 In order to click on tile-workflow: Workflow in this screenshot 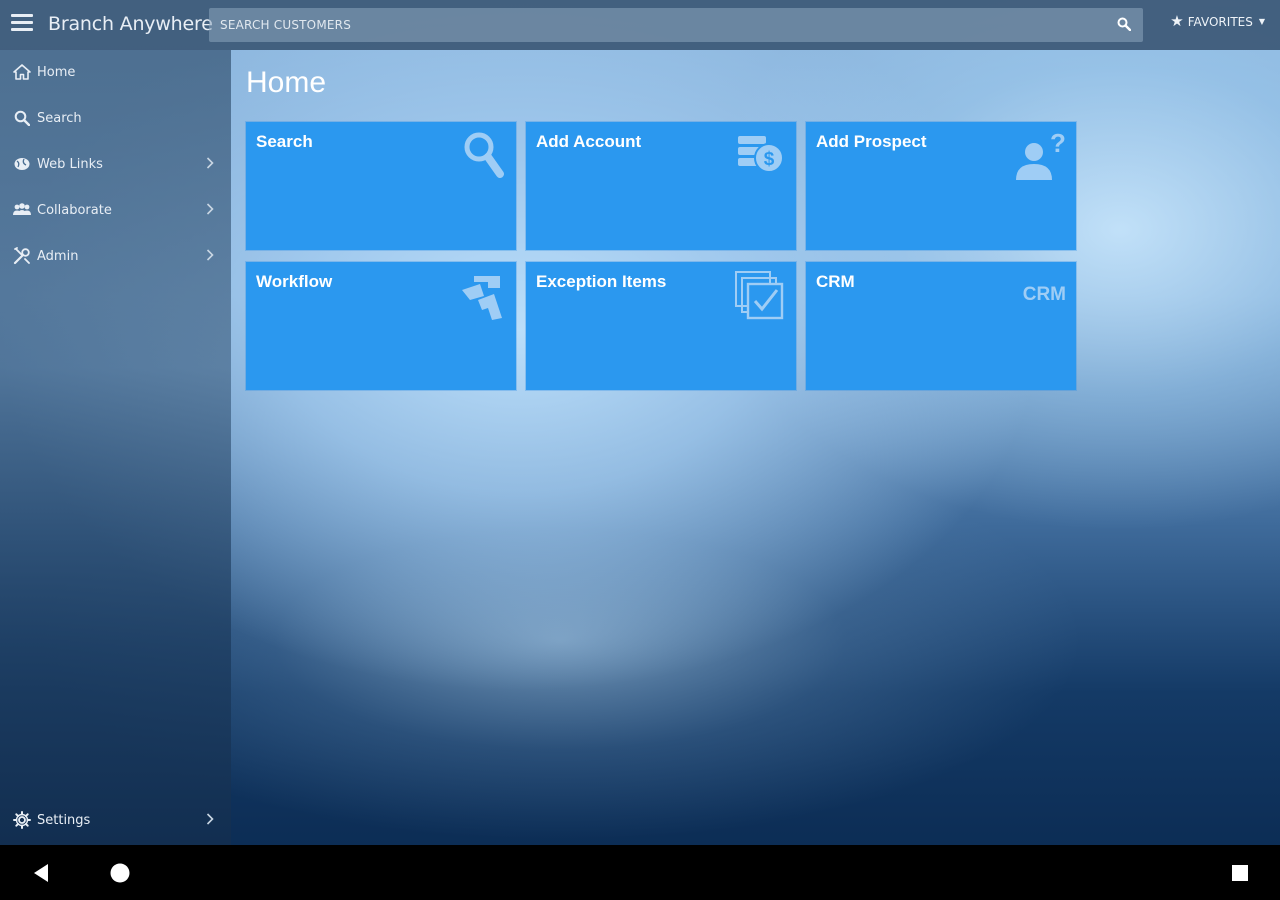, I will do `click(381, 326)`.